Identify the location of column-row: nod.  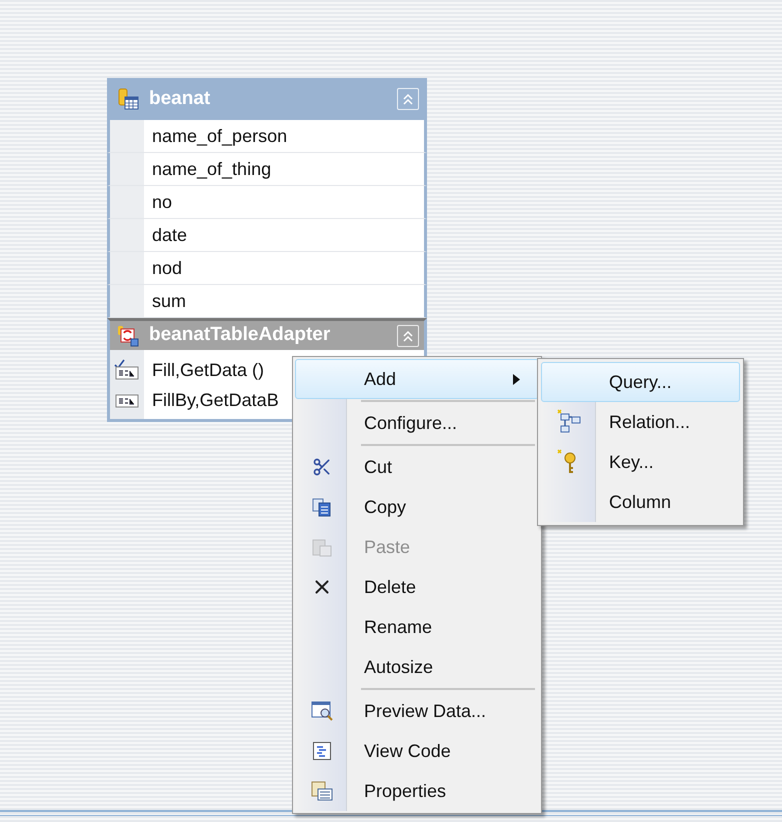
(267, 268).